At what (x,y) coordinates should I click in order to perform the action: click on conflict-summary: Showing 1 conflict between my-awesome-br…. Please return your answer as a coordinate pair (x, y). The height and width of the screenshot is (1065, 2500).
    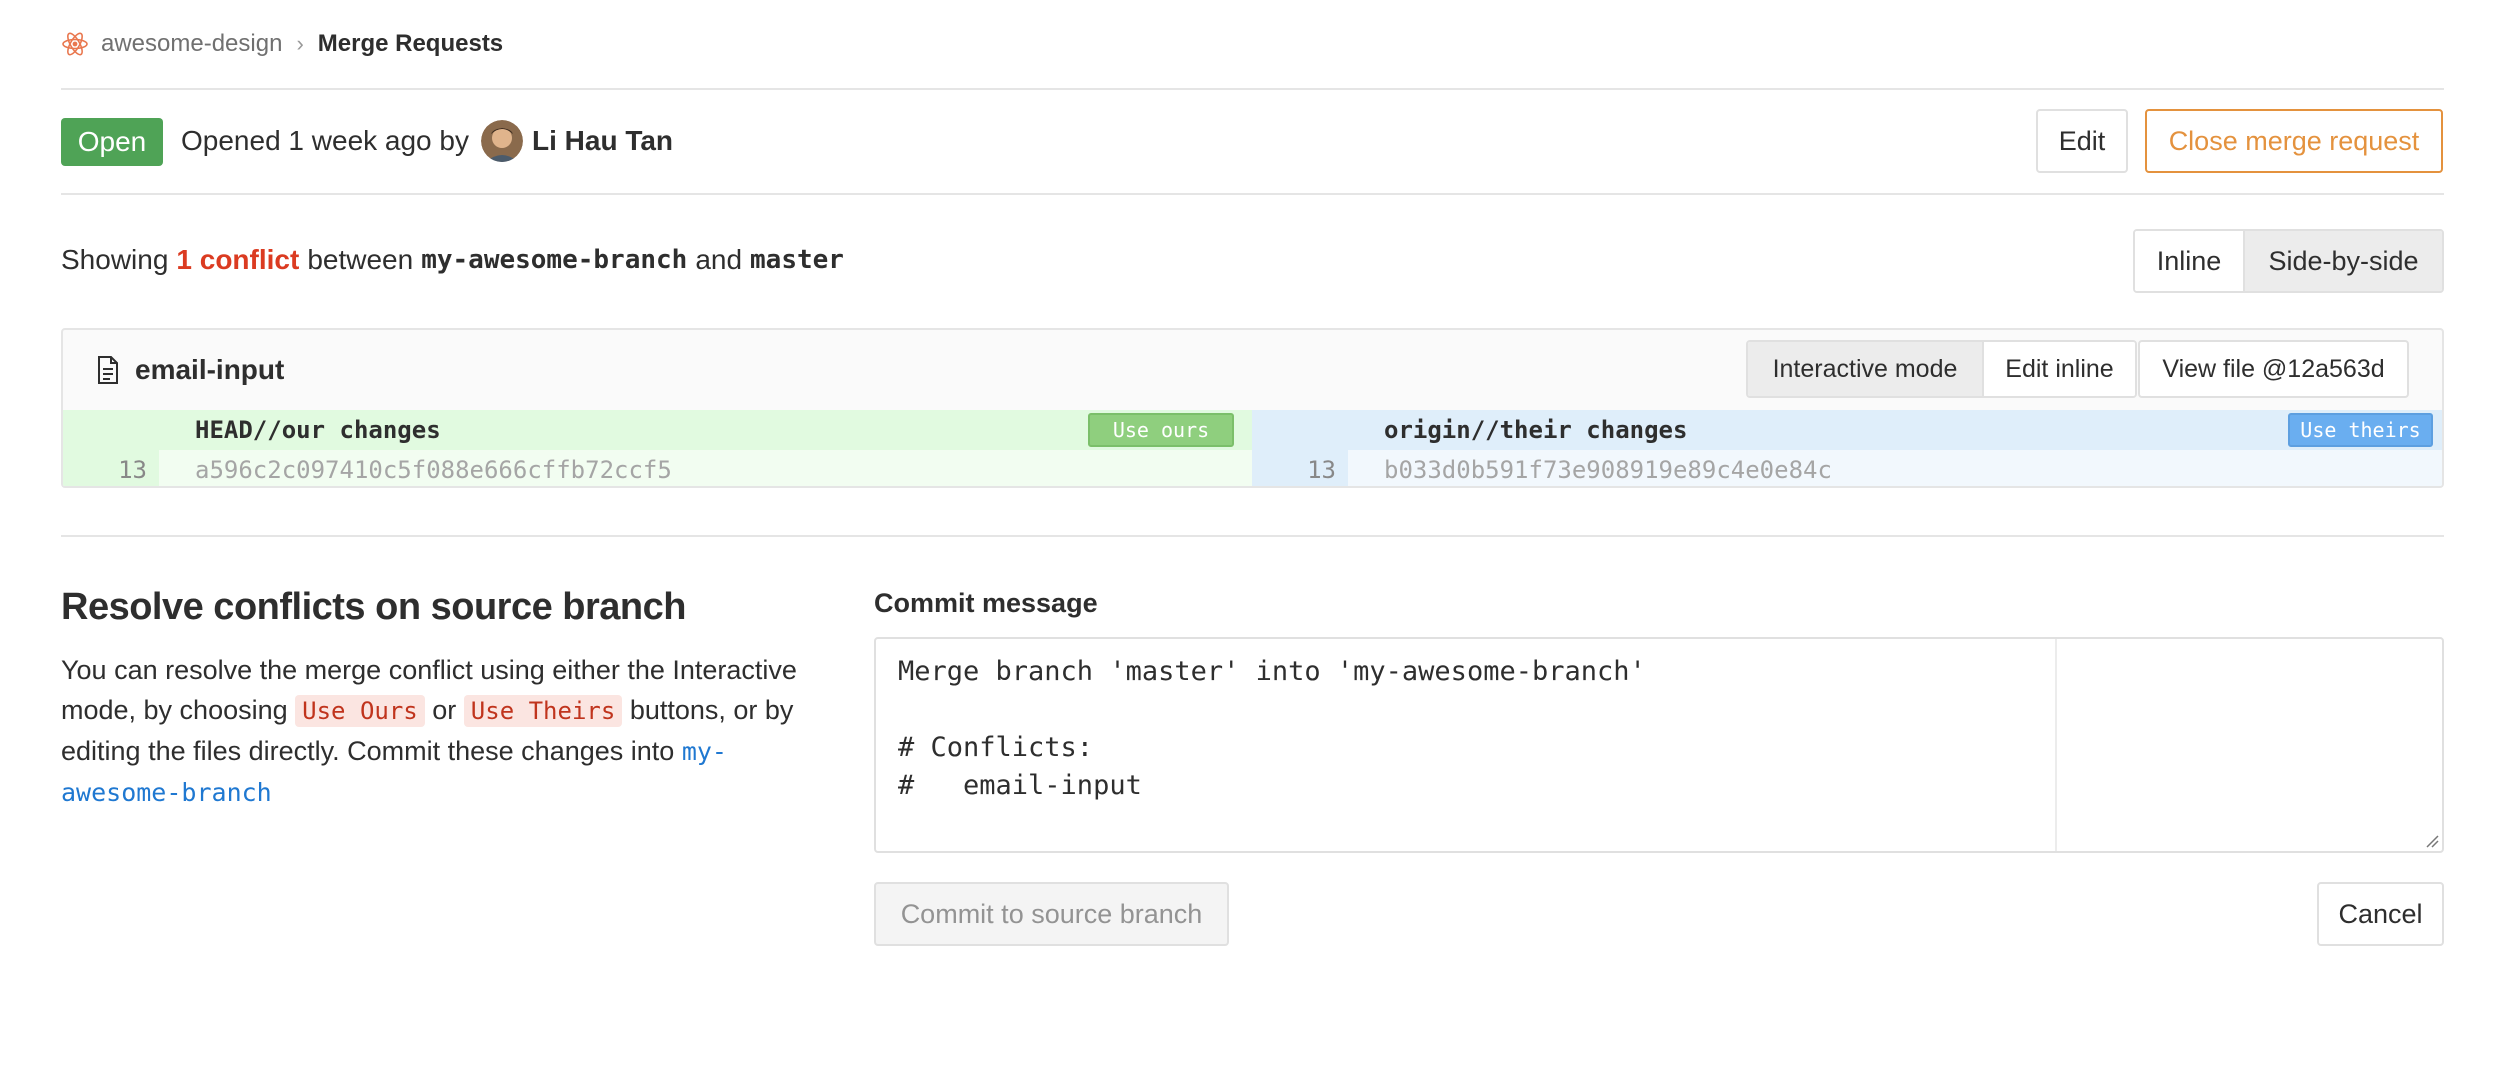
    Looking at the image, I should click on (456, 260).